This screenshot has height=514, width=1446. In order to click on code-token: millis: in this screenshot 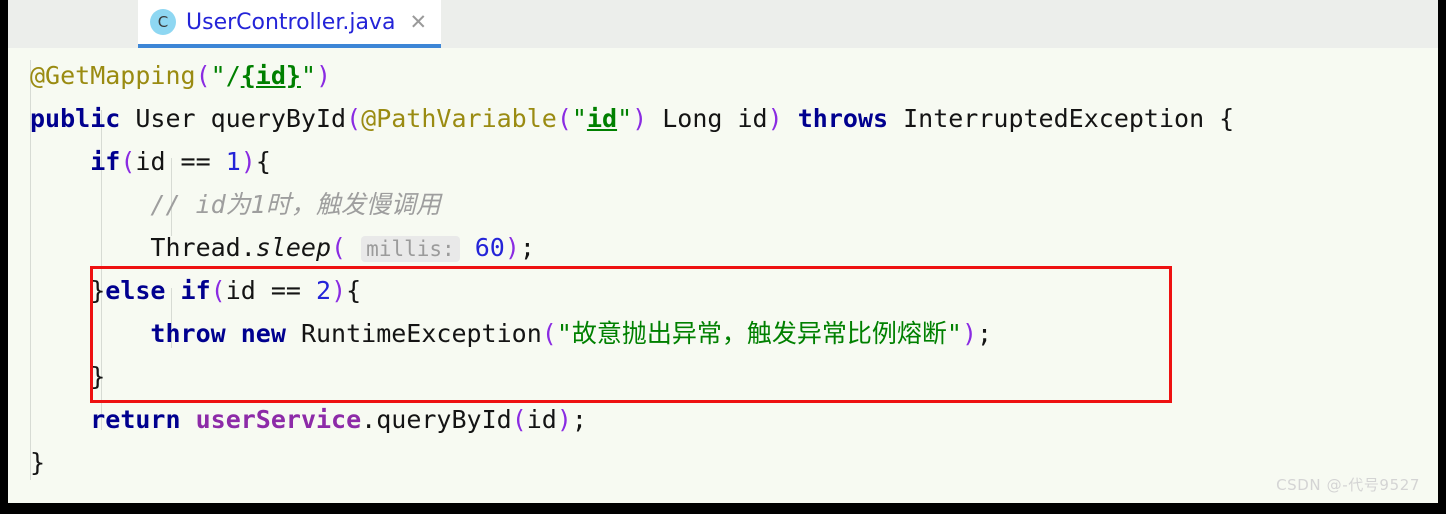, I will do `click(410, 249)`.